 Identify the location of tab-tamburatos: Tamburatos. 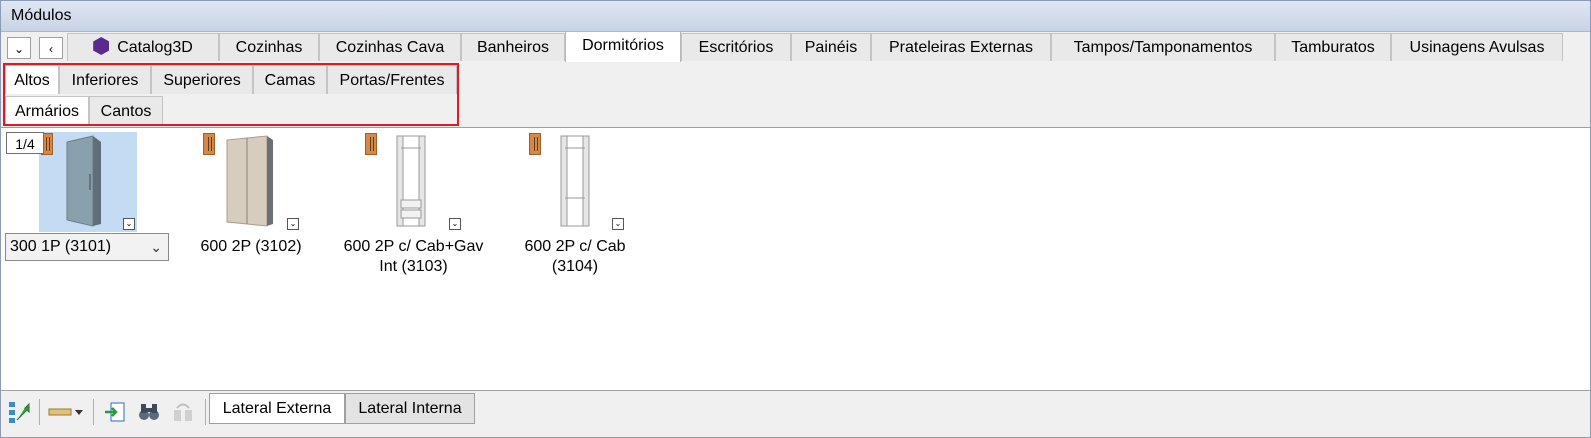
(1333, 47).